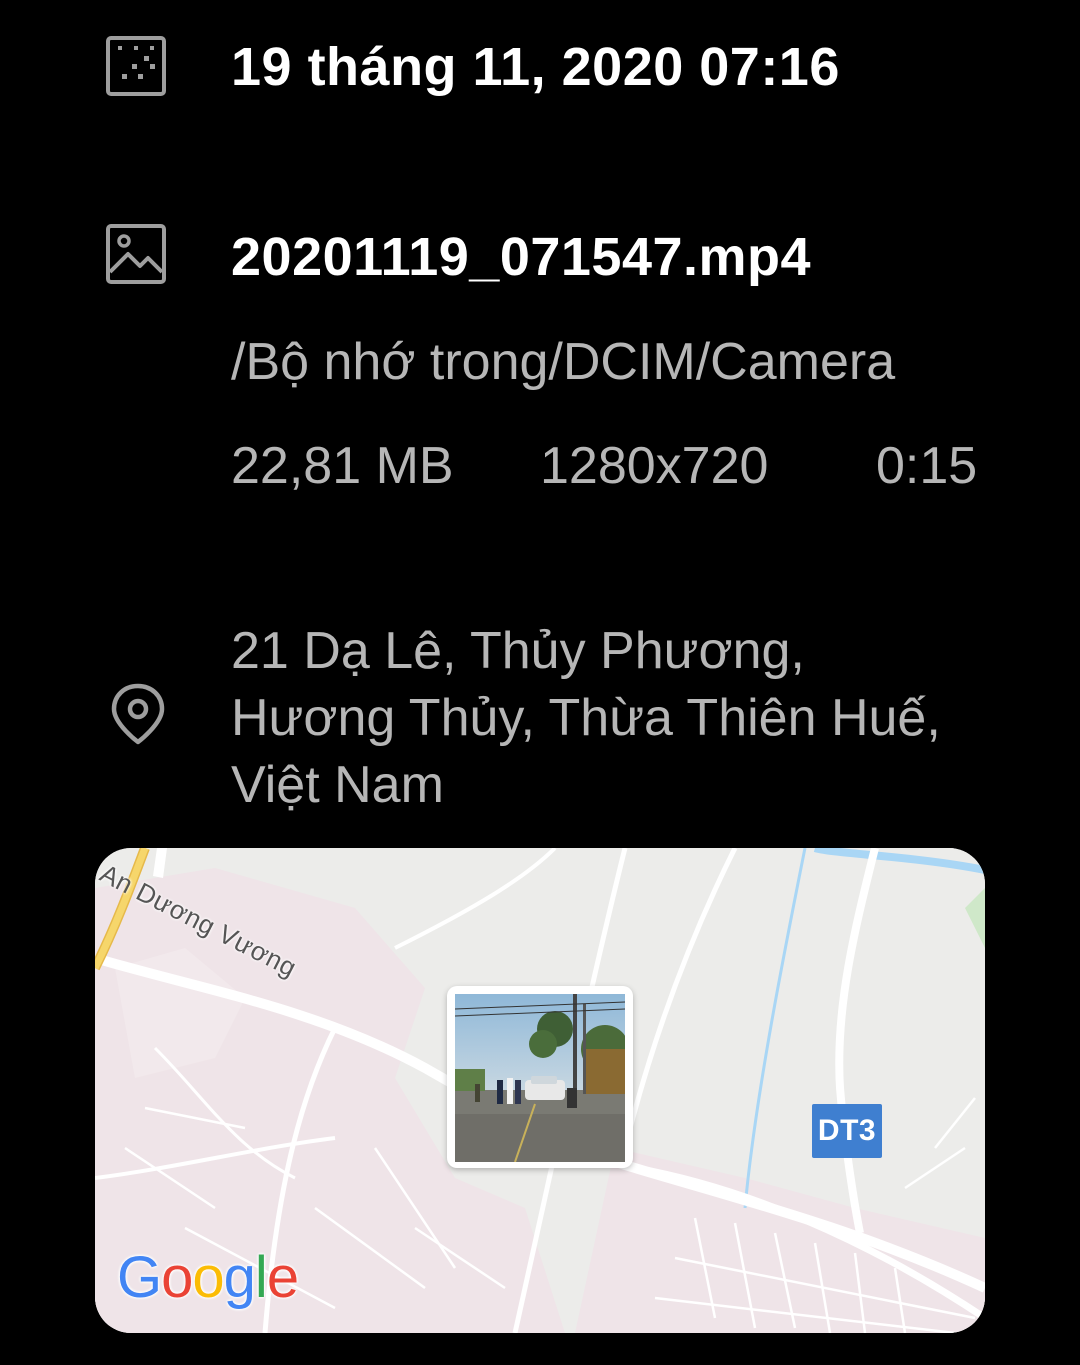  Describe the element at coordinates (535, 67) in the screenshot. I see `capture-datetime: 19 tháng 11, 2020 07:16` at that location.